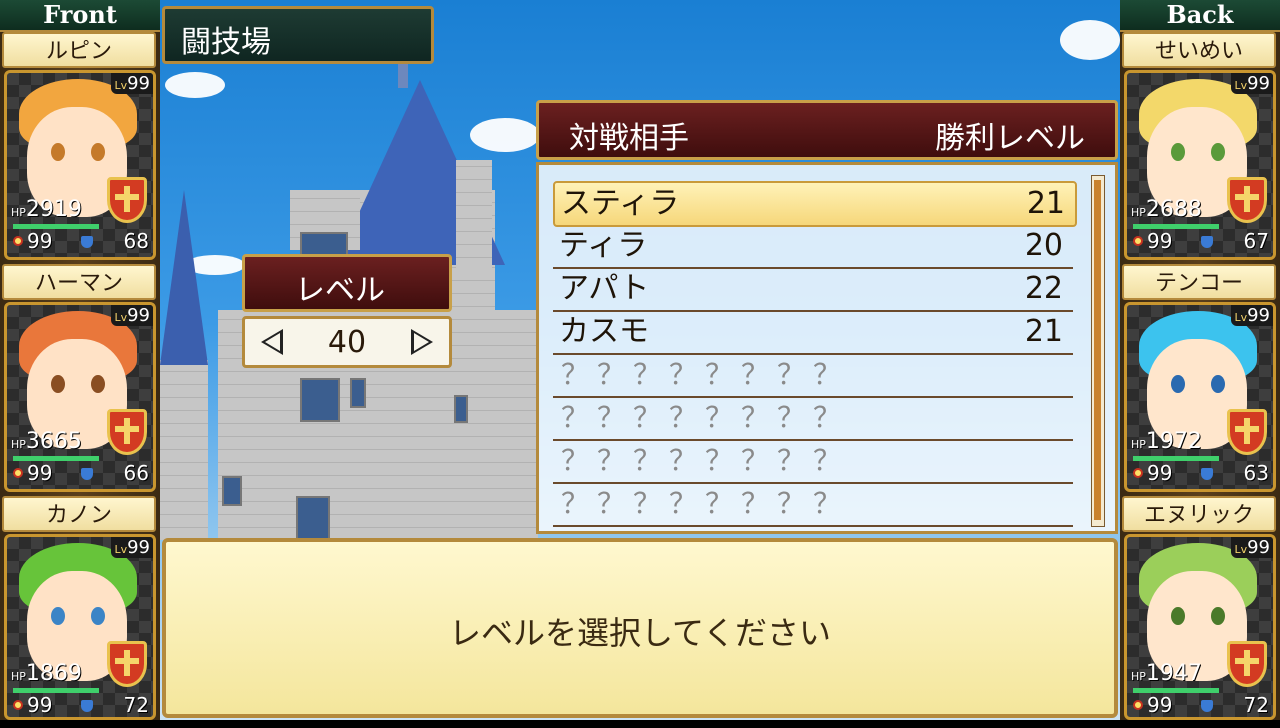 The width and height of the screenshot is (1280, 728). I want to click on member-portrait: Lv99 HP2688 99 67, so click(1200, 165).